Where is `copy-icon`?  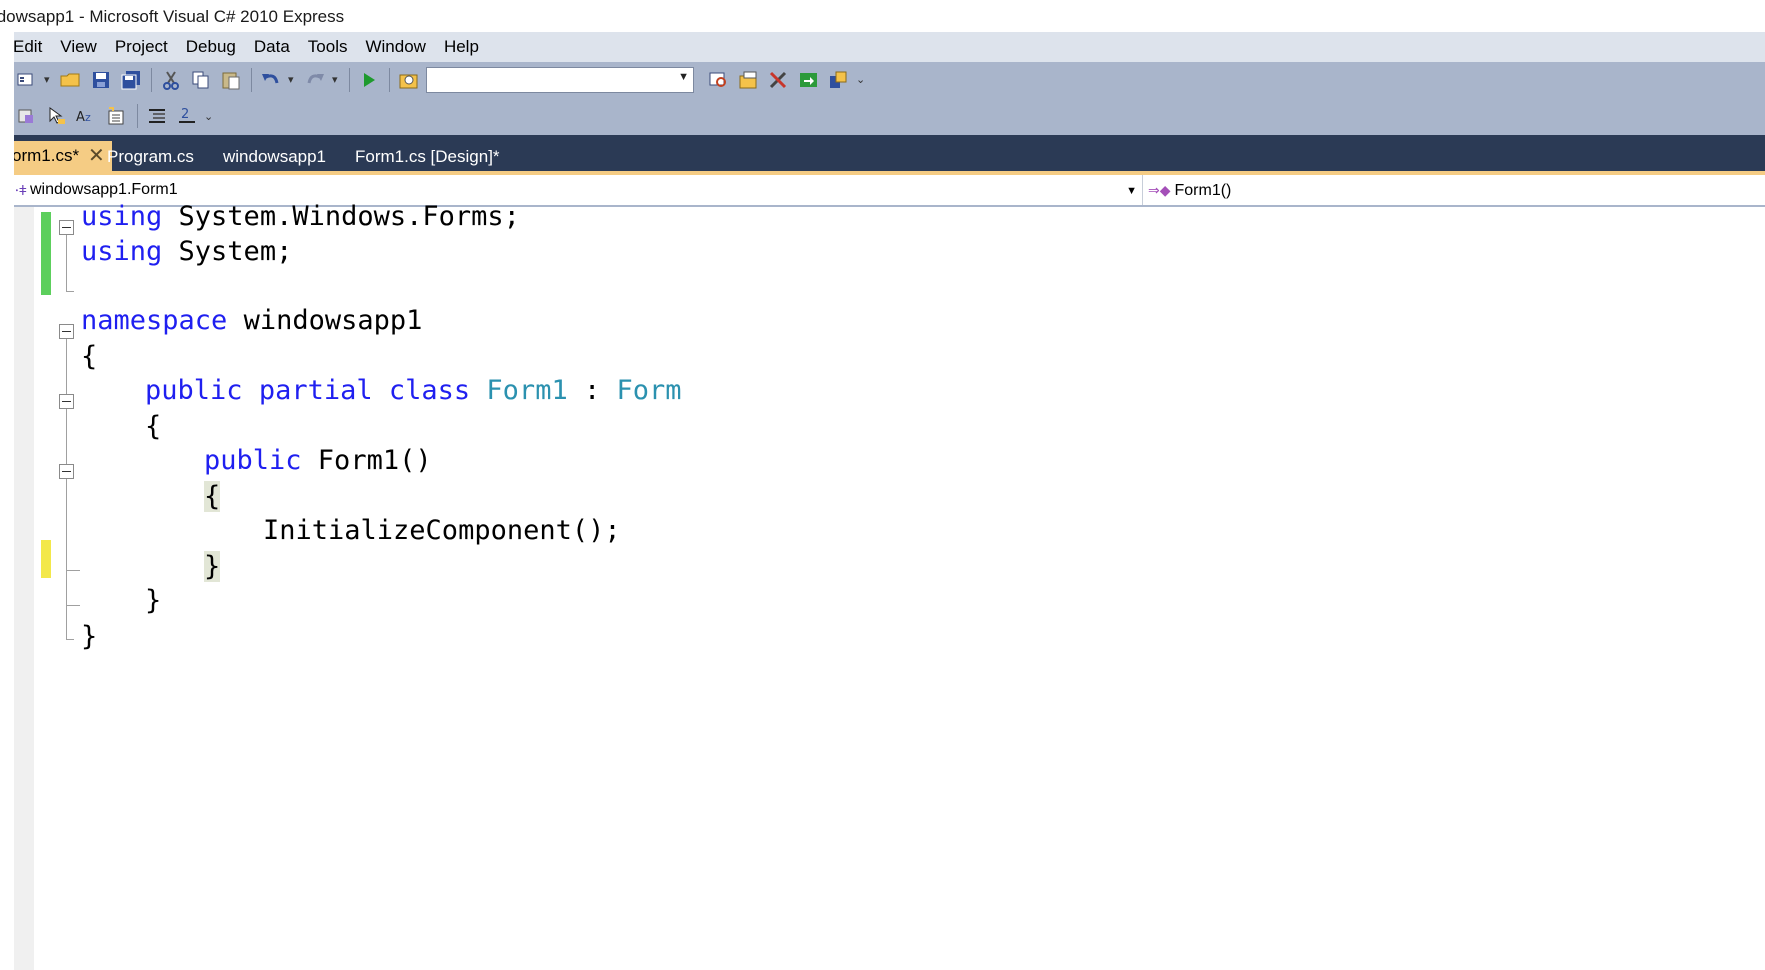 copy-icon is located at coordinates (201, 80).